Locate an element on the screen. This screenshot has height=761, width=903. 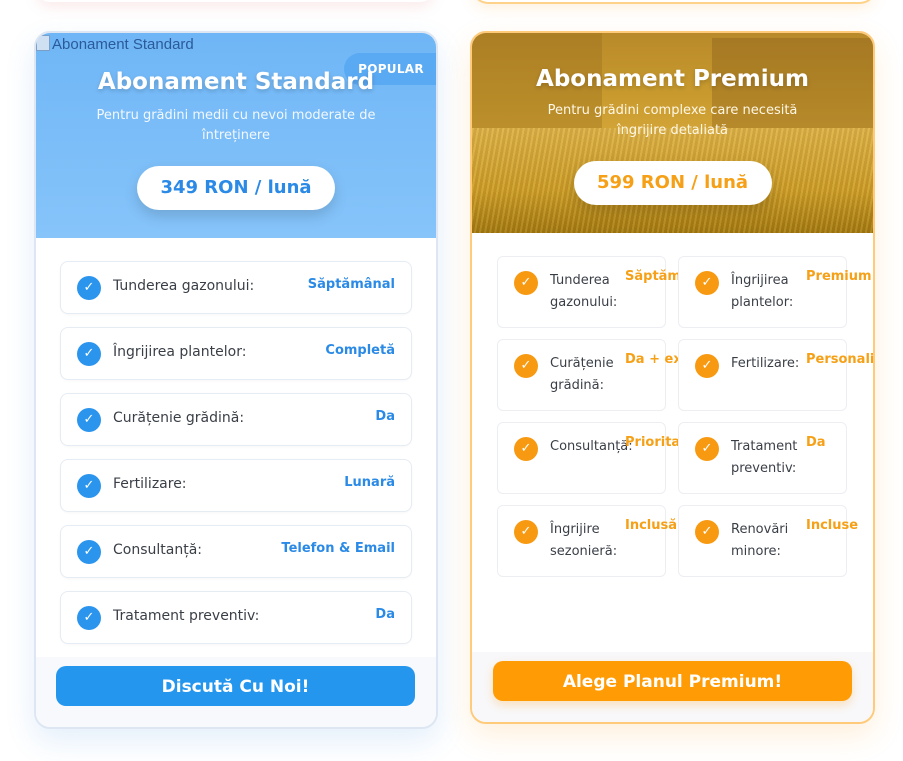
feature-value: Săptămânal is located at coordinates (351, 284).